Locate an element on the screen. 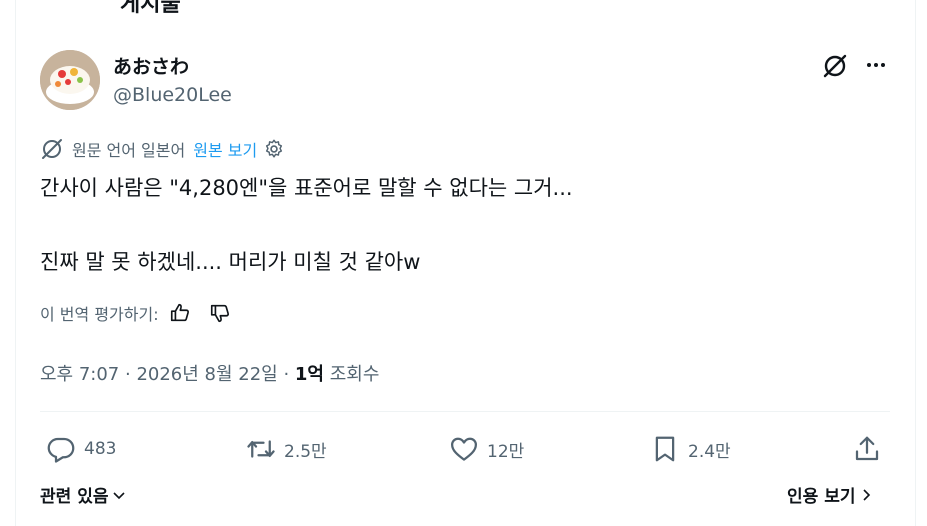 Image resolution: width=927 pixels, height=526 pixels. author-name: あおさわ is located at coordinates (151, 65).